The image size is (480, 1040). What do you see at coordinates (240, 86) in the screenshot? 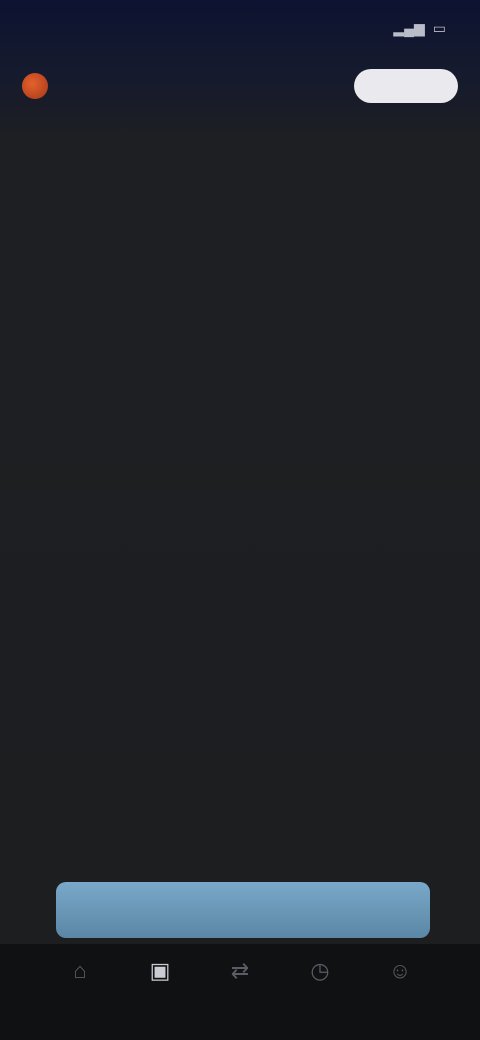
I see `app-header` at bounding box center [240, 86].